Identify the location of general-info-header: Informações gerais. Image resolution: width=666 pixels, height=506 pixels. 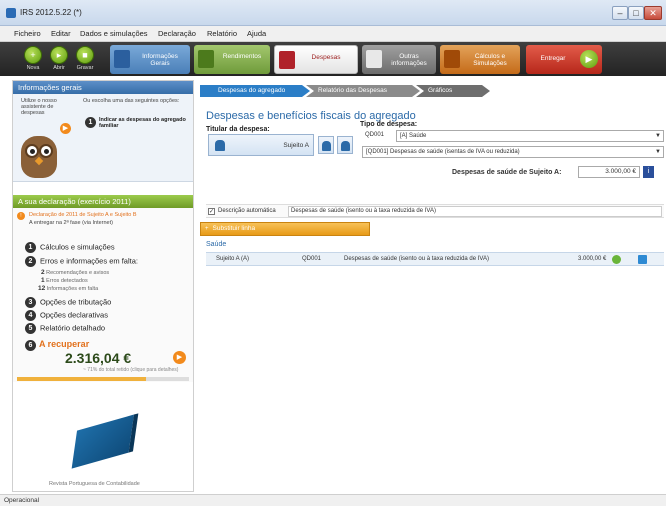
(103, 87).